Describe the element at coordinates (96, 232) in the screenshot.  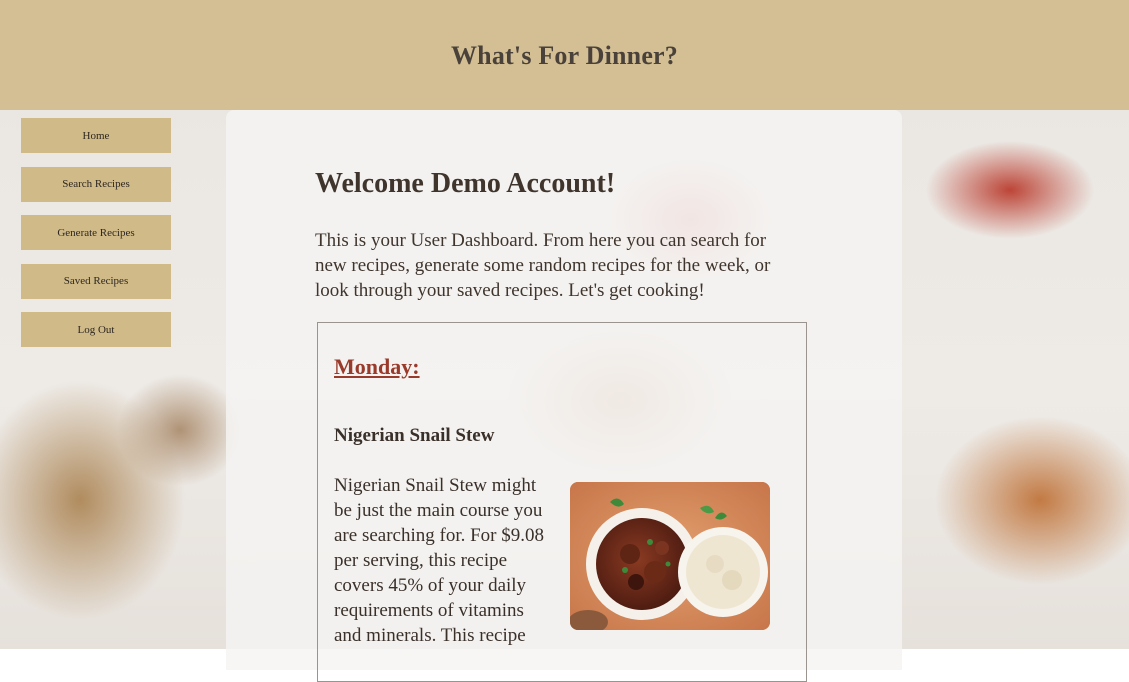
I see `generate-recipes-button: Generate Recipes` at that location.